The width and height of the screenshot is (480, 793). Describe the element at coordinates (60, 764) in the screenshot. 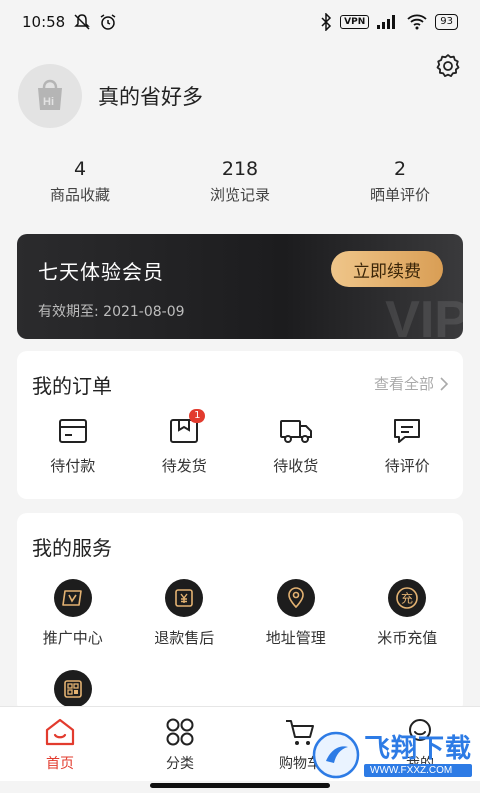

I see `tab-label: 首页` at that location.